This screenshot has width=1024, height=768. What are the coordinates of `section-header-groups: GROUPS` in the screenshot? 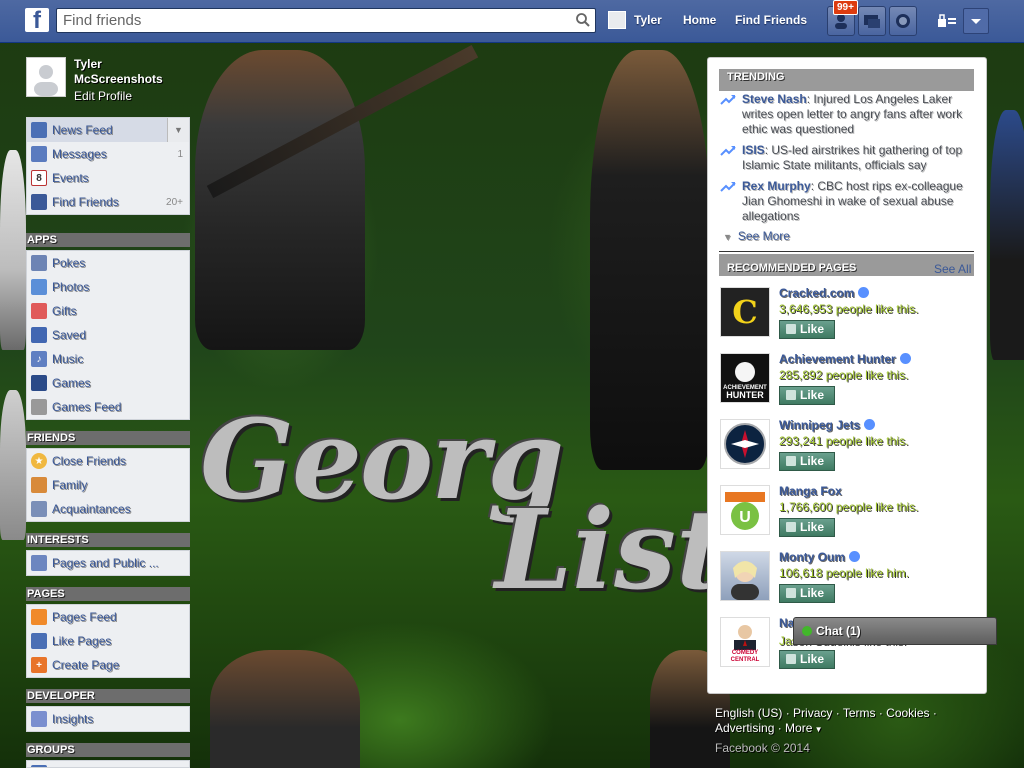 It's located at (108, 750).